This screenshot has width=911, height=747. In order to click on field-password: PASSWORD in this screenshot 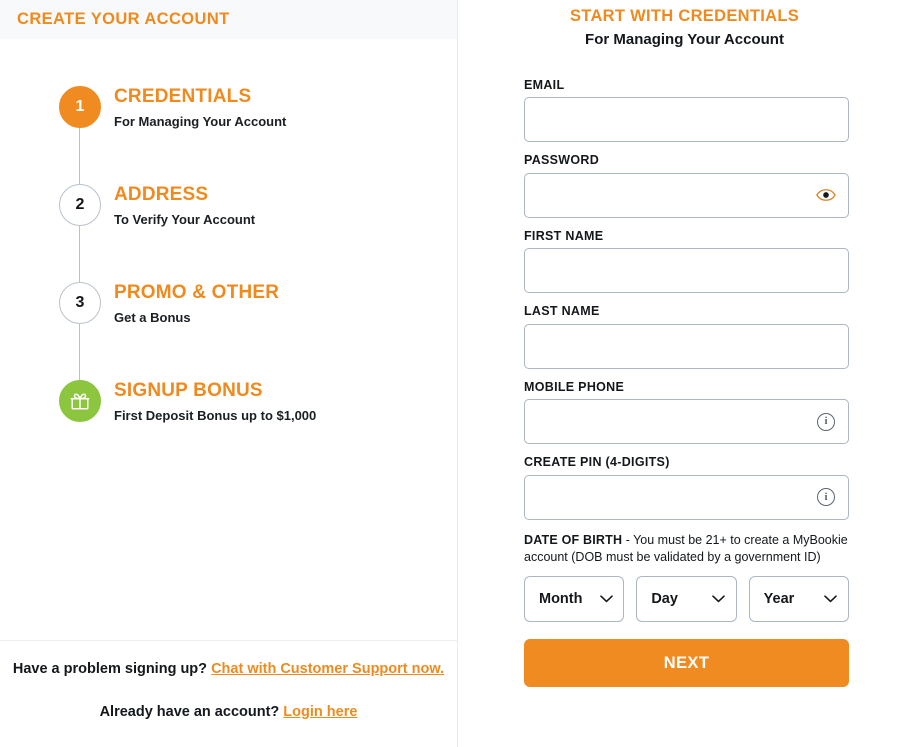, I will do `click(686, 186)`.